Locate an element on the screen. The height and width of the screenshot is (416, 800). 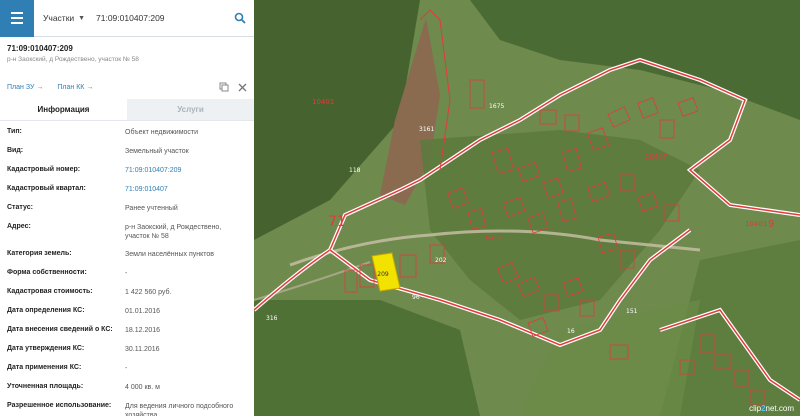
parcel-label: 96 is located at coordinates (416, 297).